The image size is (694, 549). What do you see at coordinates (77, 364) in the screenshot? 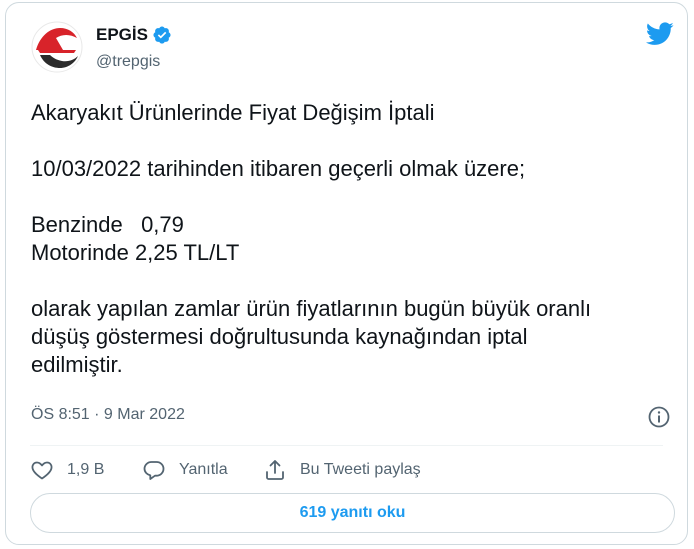
I see `tweet-line: edilmiştir.` at bounding box center [77, 364].